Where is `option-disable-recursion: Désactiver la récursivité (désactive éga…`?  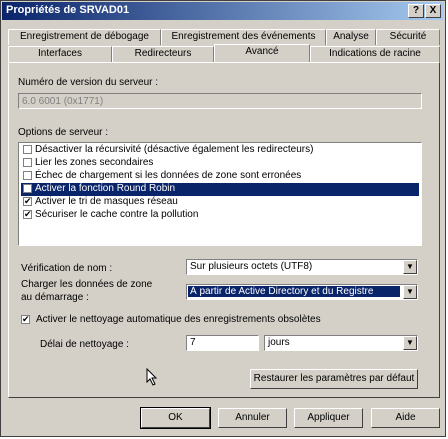 option-disable-recursion: Désactiver la récursivité (désactive éga… is located at coordinates (220, 150).